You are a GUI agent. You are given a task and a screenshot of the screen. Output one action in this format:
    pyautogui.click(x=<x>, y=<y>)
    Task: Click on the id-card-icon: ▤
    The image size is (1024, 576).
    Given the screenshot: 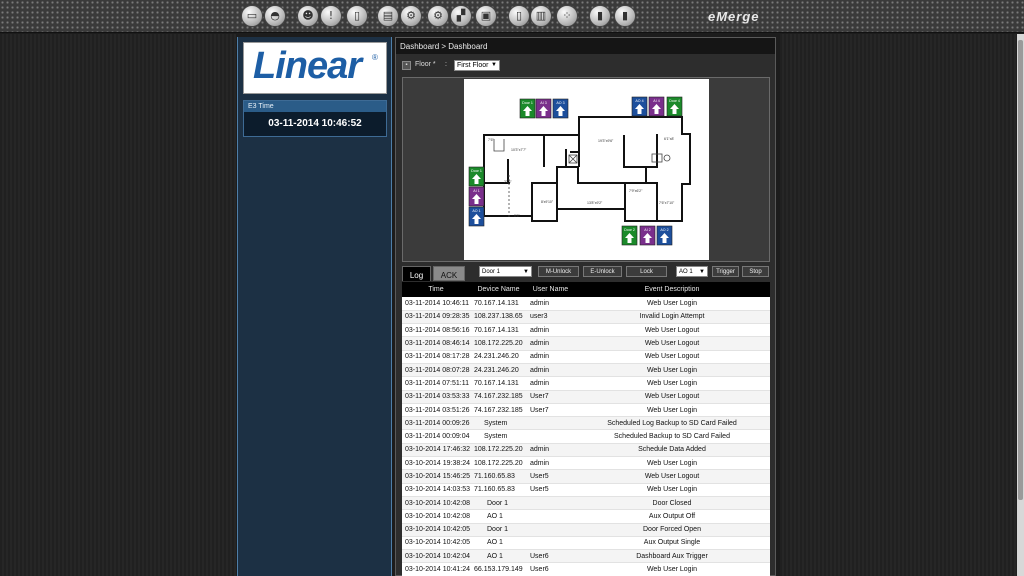 What is the action you would take?
    pyautogui.click(x=388, y=16)
    